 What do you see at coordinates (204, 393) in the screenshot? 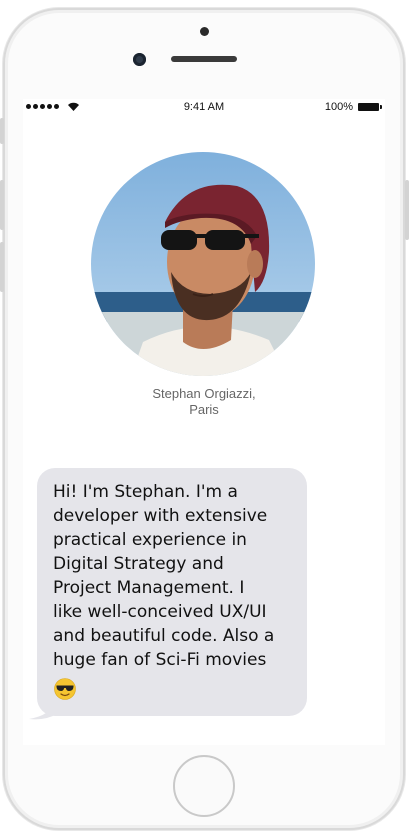
I see `profile-name-text: Stephan Orgiazzi,` at bounding box center [204, 393].